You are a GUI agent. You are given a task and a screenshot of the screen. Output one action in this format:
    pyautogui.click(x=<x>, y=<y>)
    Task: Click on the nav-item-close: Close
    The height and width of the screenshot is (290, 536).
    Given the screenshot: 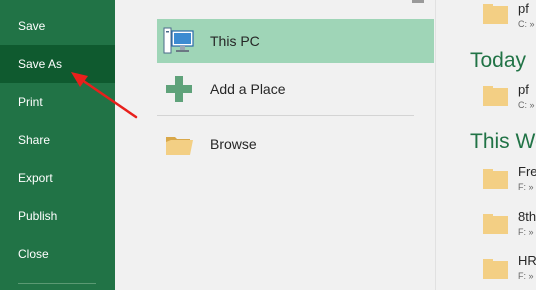 What is the action you would take?
    pyautogui.click(x=57, y=254)
    